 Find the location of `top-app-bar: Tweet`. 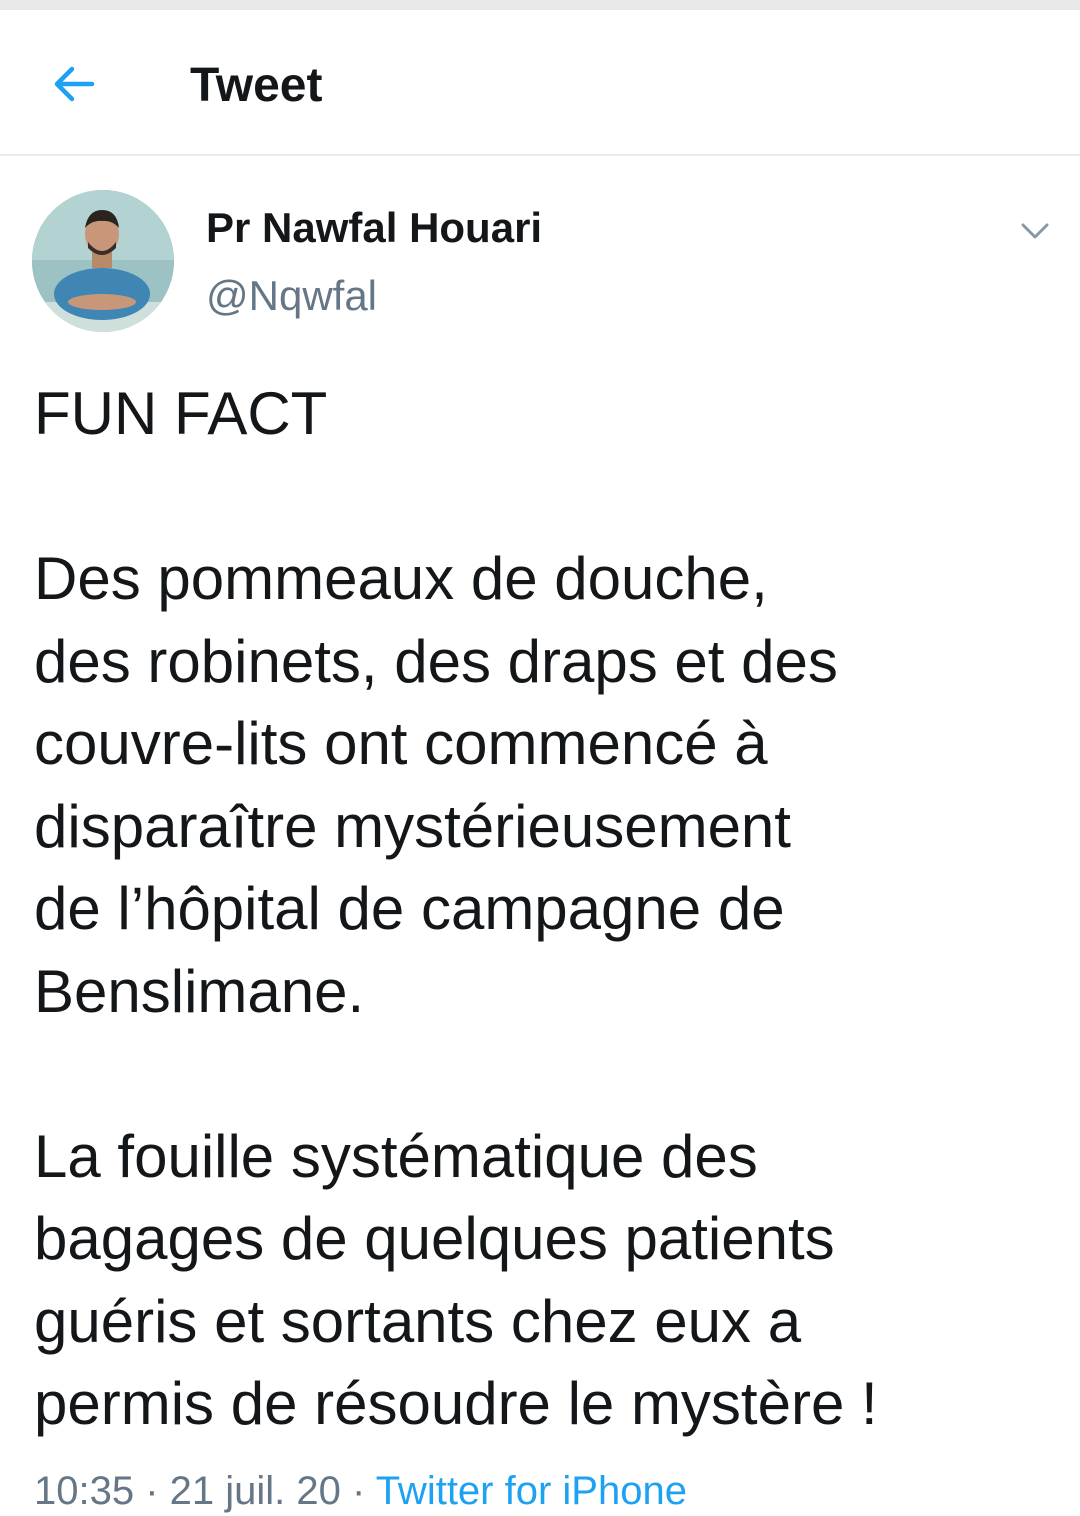

top-app-bar: Tweet is located at coordinates (540, 83).